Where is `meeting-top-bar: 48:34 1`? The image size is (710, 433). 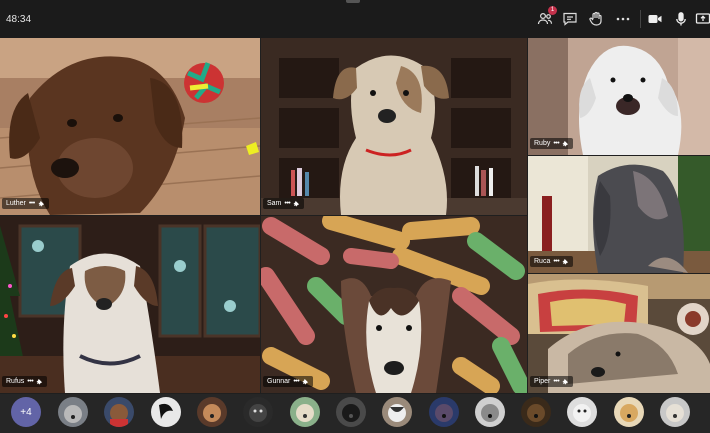 meeting-top-bar: 48:34 1 is located at coordinates (355, 19).